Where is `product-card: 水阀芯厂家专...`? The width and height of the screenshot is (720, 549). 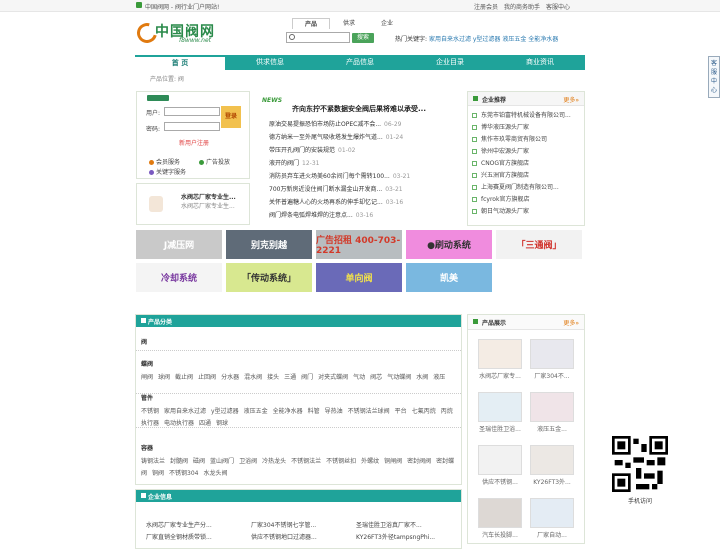
product-card: 水阀芯厂家专... is located at coordinates (500, 359).